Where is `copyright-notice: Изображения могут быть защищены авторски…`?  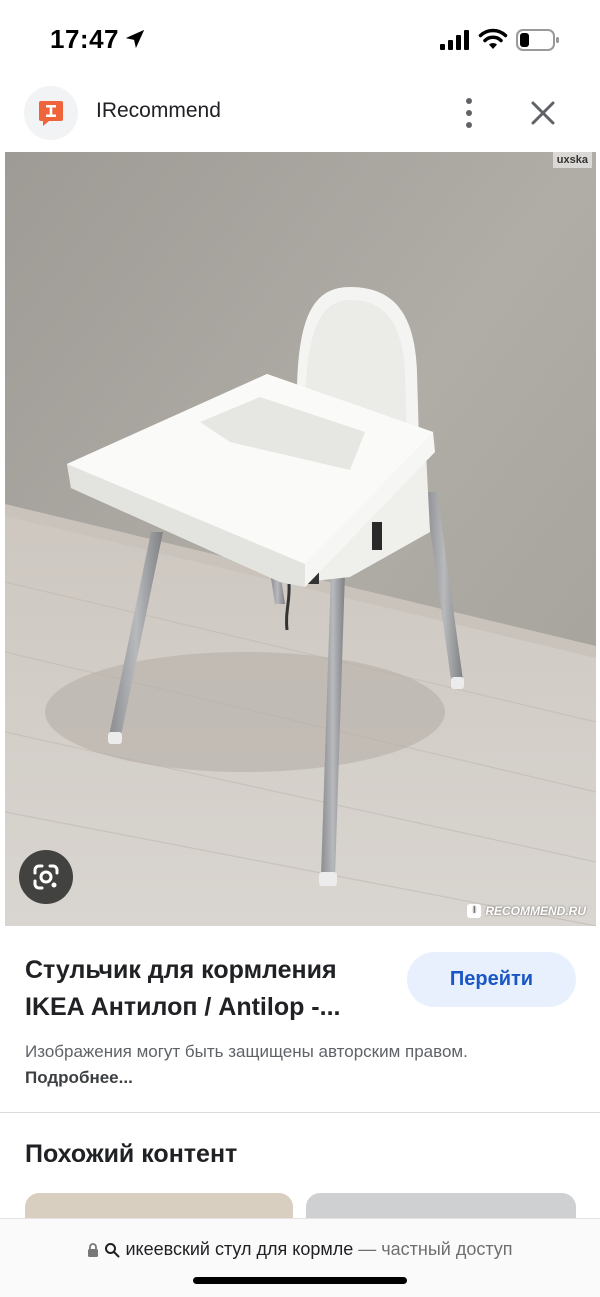
copyright-notice: Изображения могут быть защищены авторски… is located at coordinates (255, 1065).